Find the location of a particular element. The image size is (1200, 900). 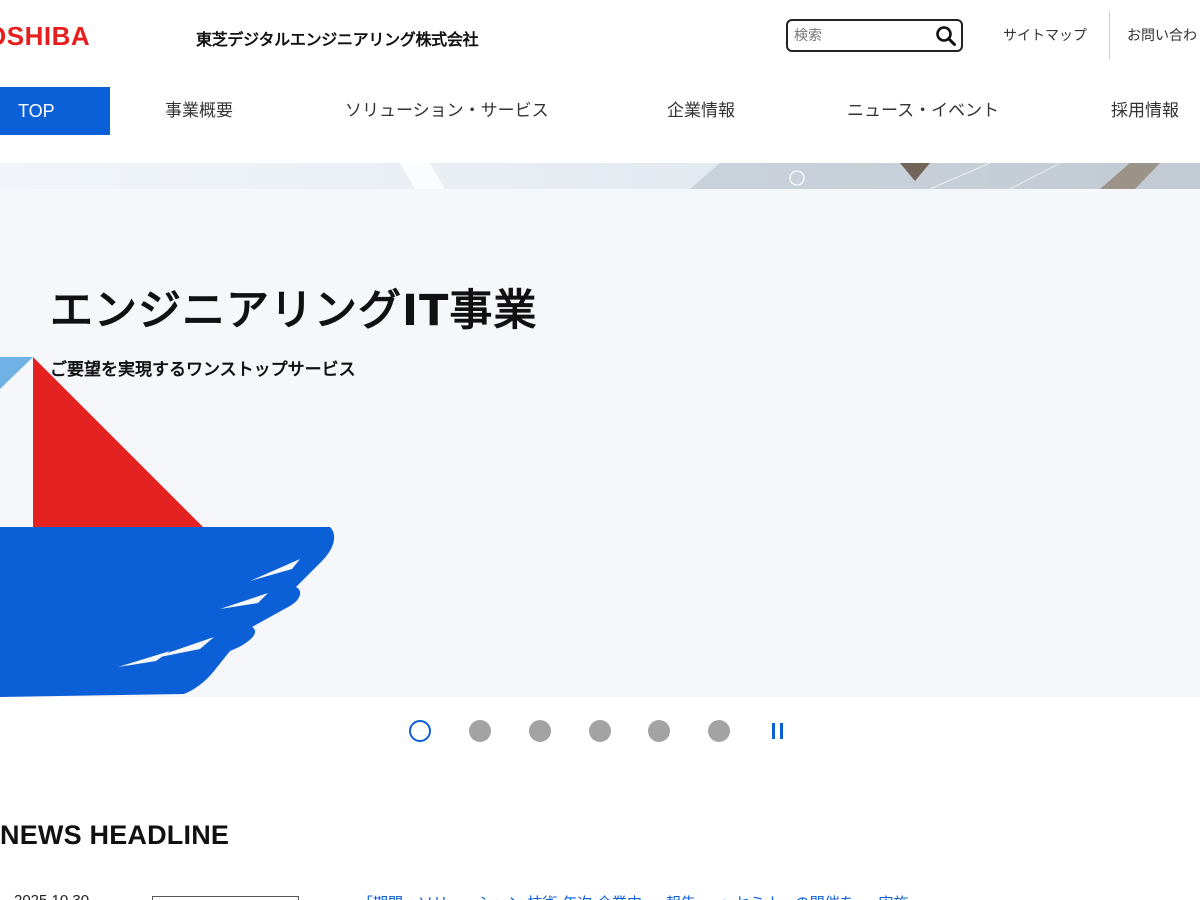

toshiba-logo: OSHIBA is located at coordinates (45, 36).